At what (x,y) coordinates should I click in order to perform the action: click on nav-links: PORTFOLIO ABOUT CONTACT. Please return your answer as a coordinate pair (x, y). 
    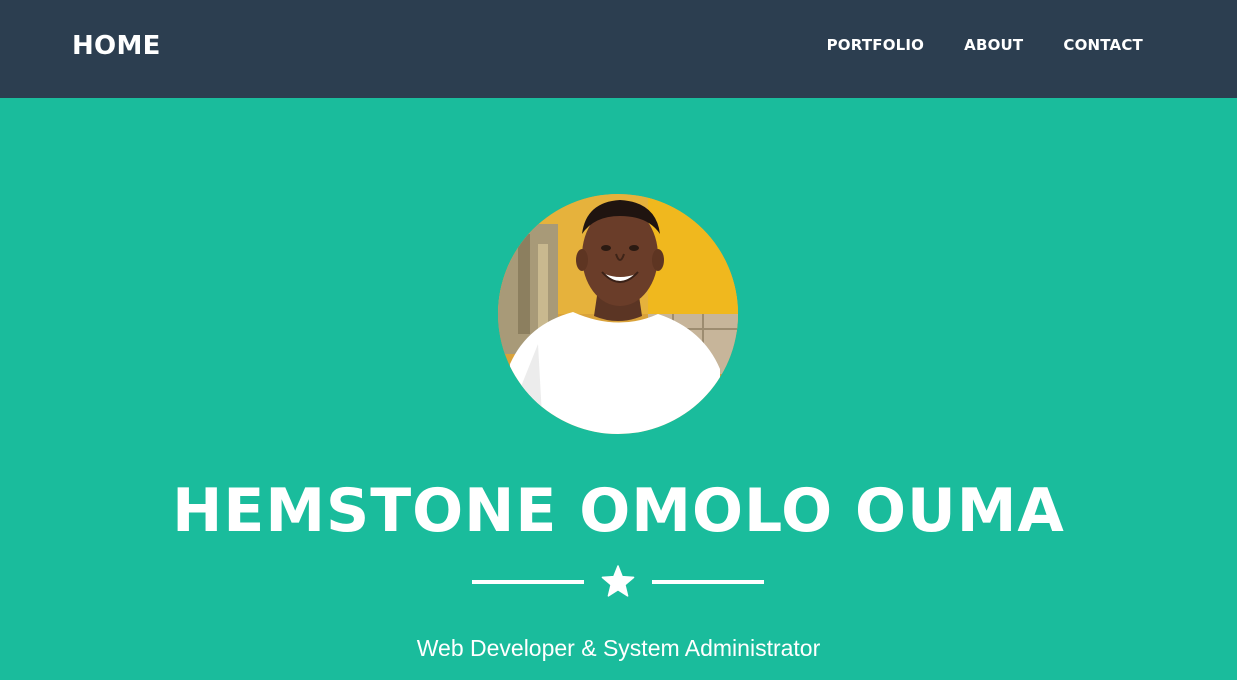
    Looking at the image, I should click on (985, 45).